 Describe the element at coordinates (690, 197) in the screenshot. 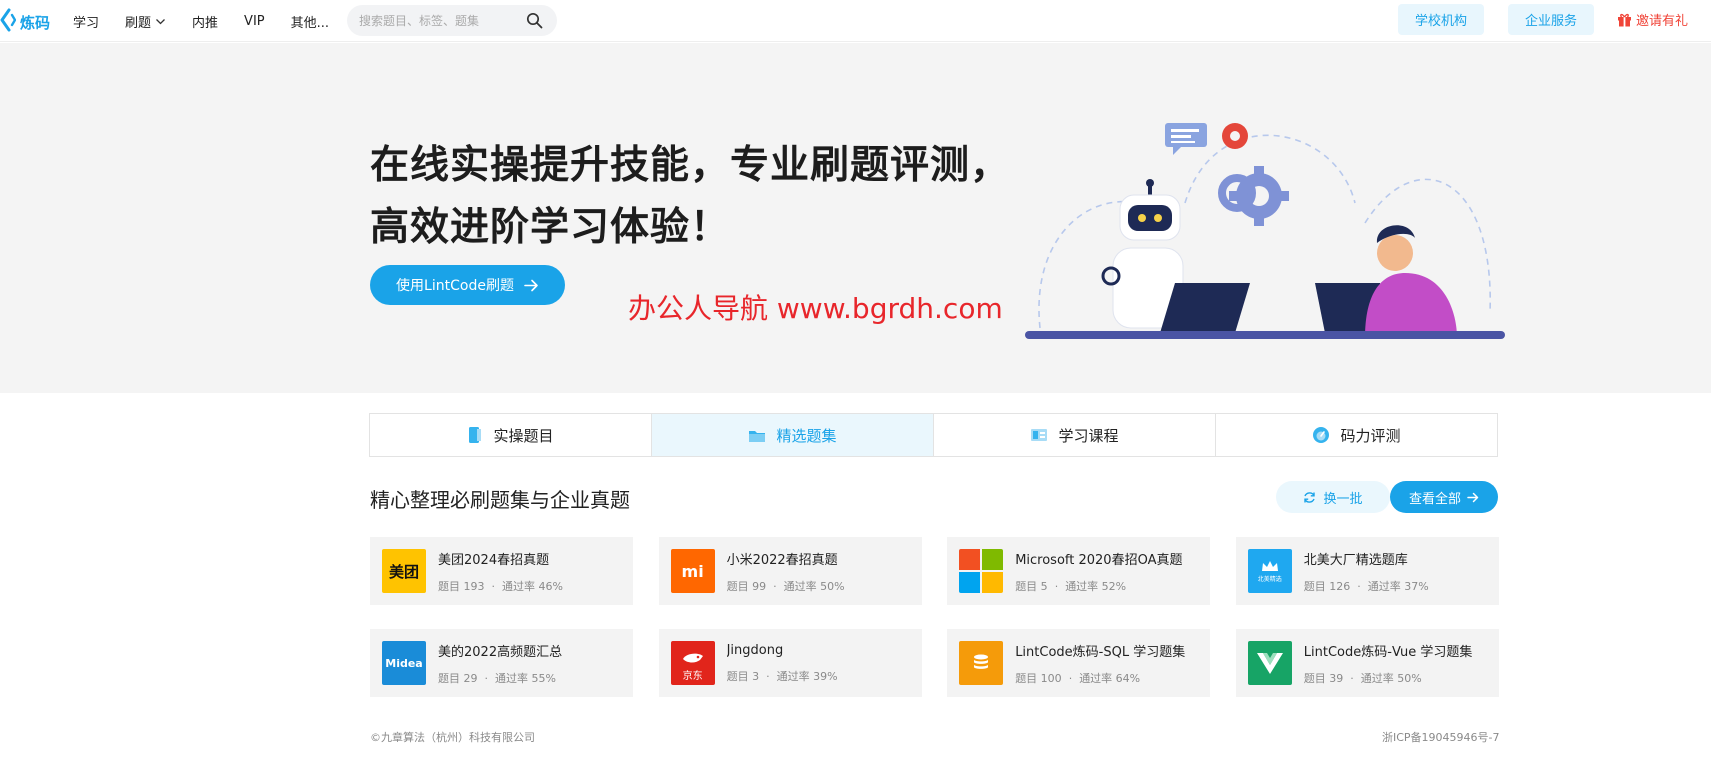

I see `hero-title: 在线实操提升技能，专业刷题评测， 高效进阶学习体验！` at that location.